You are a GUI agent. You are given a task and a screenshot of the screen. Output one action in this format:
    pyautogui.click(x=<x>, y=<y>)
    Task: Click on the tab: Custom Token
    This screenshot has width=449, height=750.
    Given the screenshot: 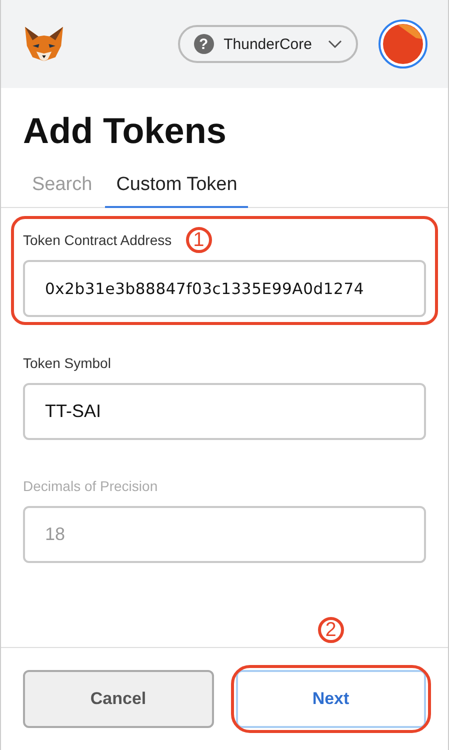 What is the action you would take?
    pyautogui.click(x=176, y=191)
    